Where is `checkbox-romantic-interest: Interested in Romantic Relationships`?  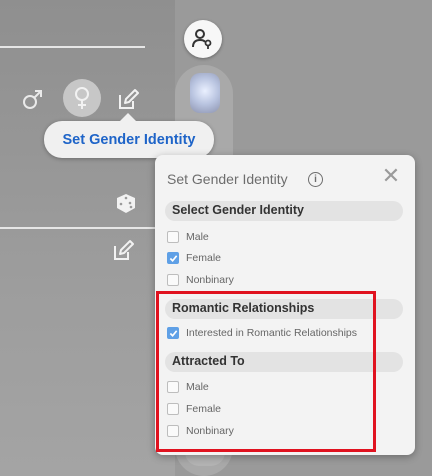 checkbox-romantic-interest: Interested in Romantic Relationships is located at coordinates (262, 333).